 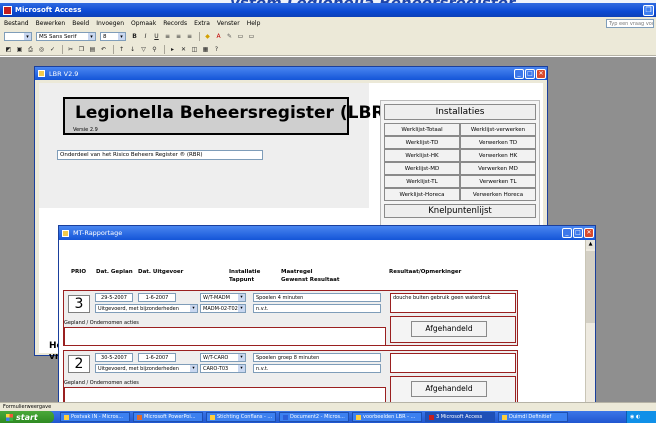 I want to click on menu-bewerken: Bewerken, so click(x=51, y=23).